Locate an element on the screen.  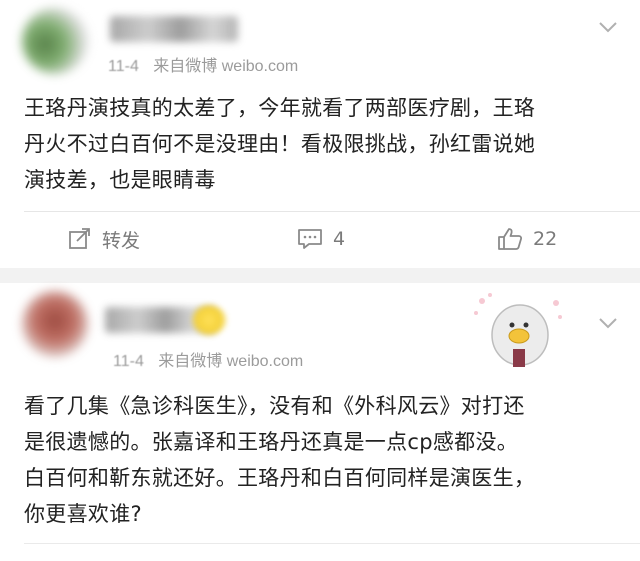
repost-button: 转发 is located at coordinates (104, 239).